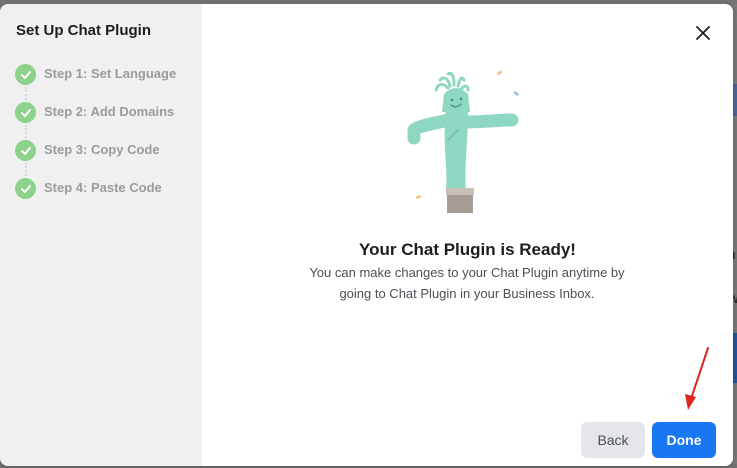 The height and width of the screenshot is (468, 737). Describe the element at coordinates (95, 83) in the screenshot. I see `step-item: Step 1: Set Language` at that location.